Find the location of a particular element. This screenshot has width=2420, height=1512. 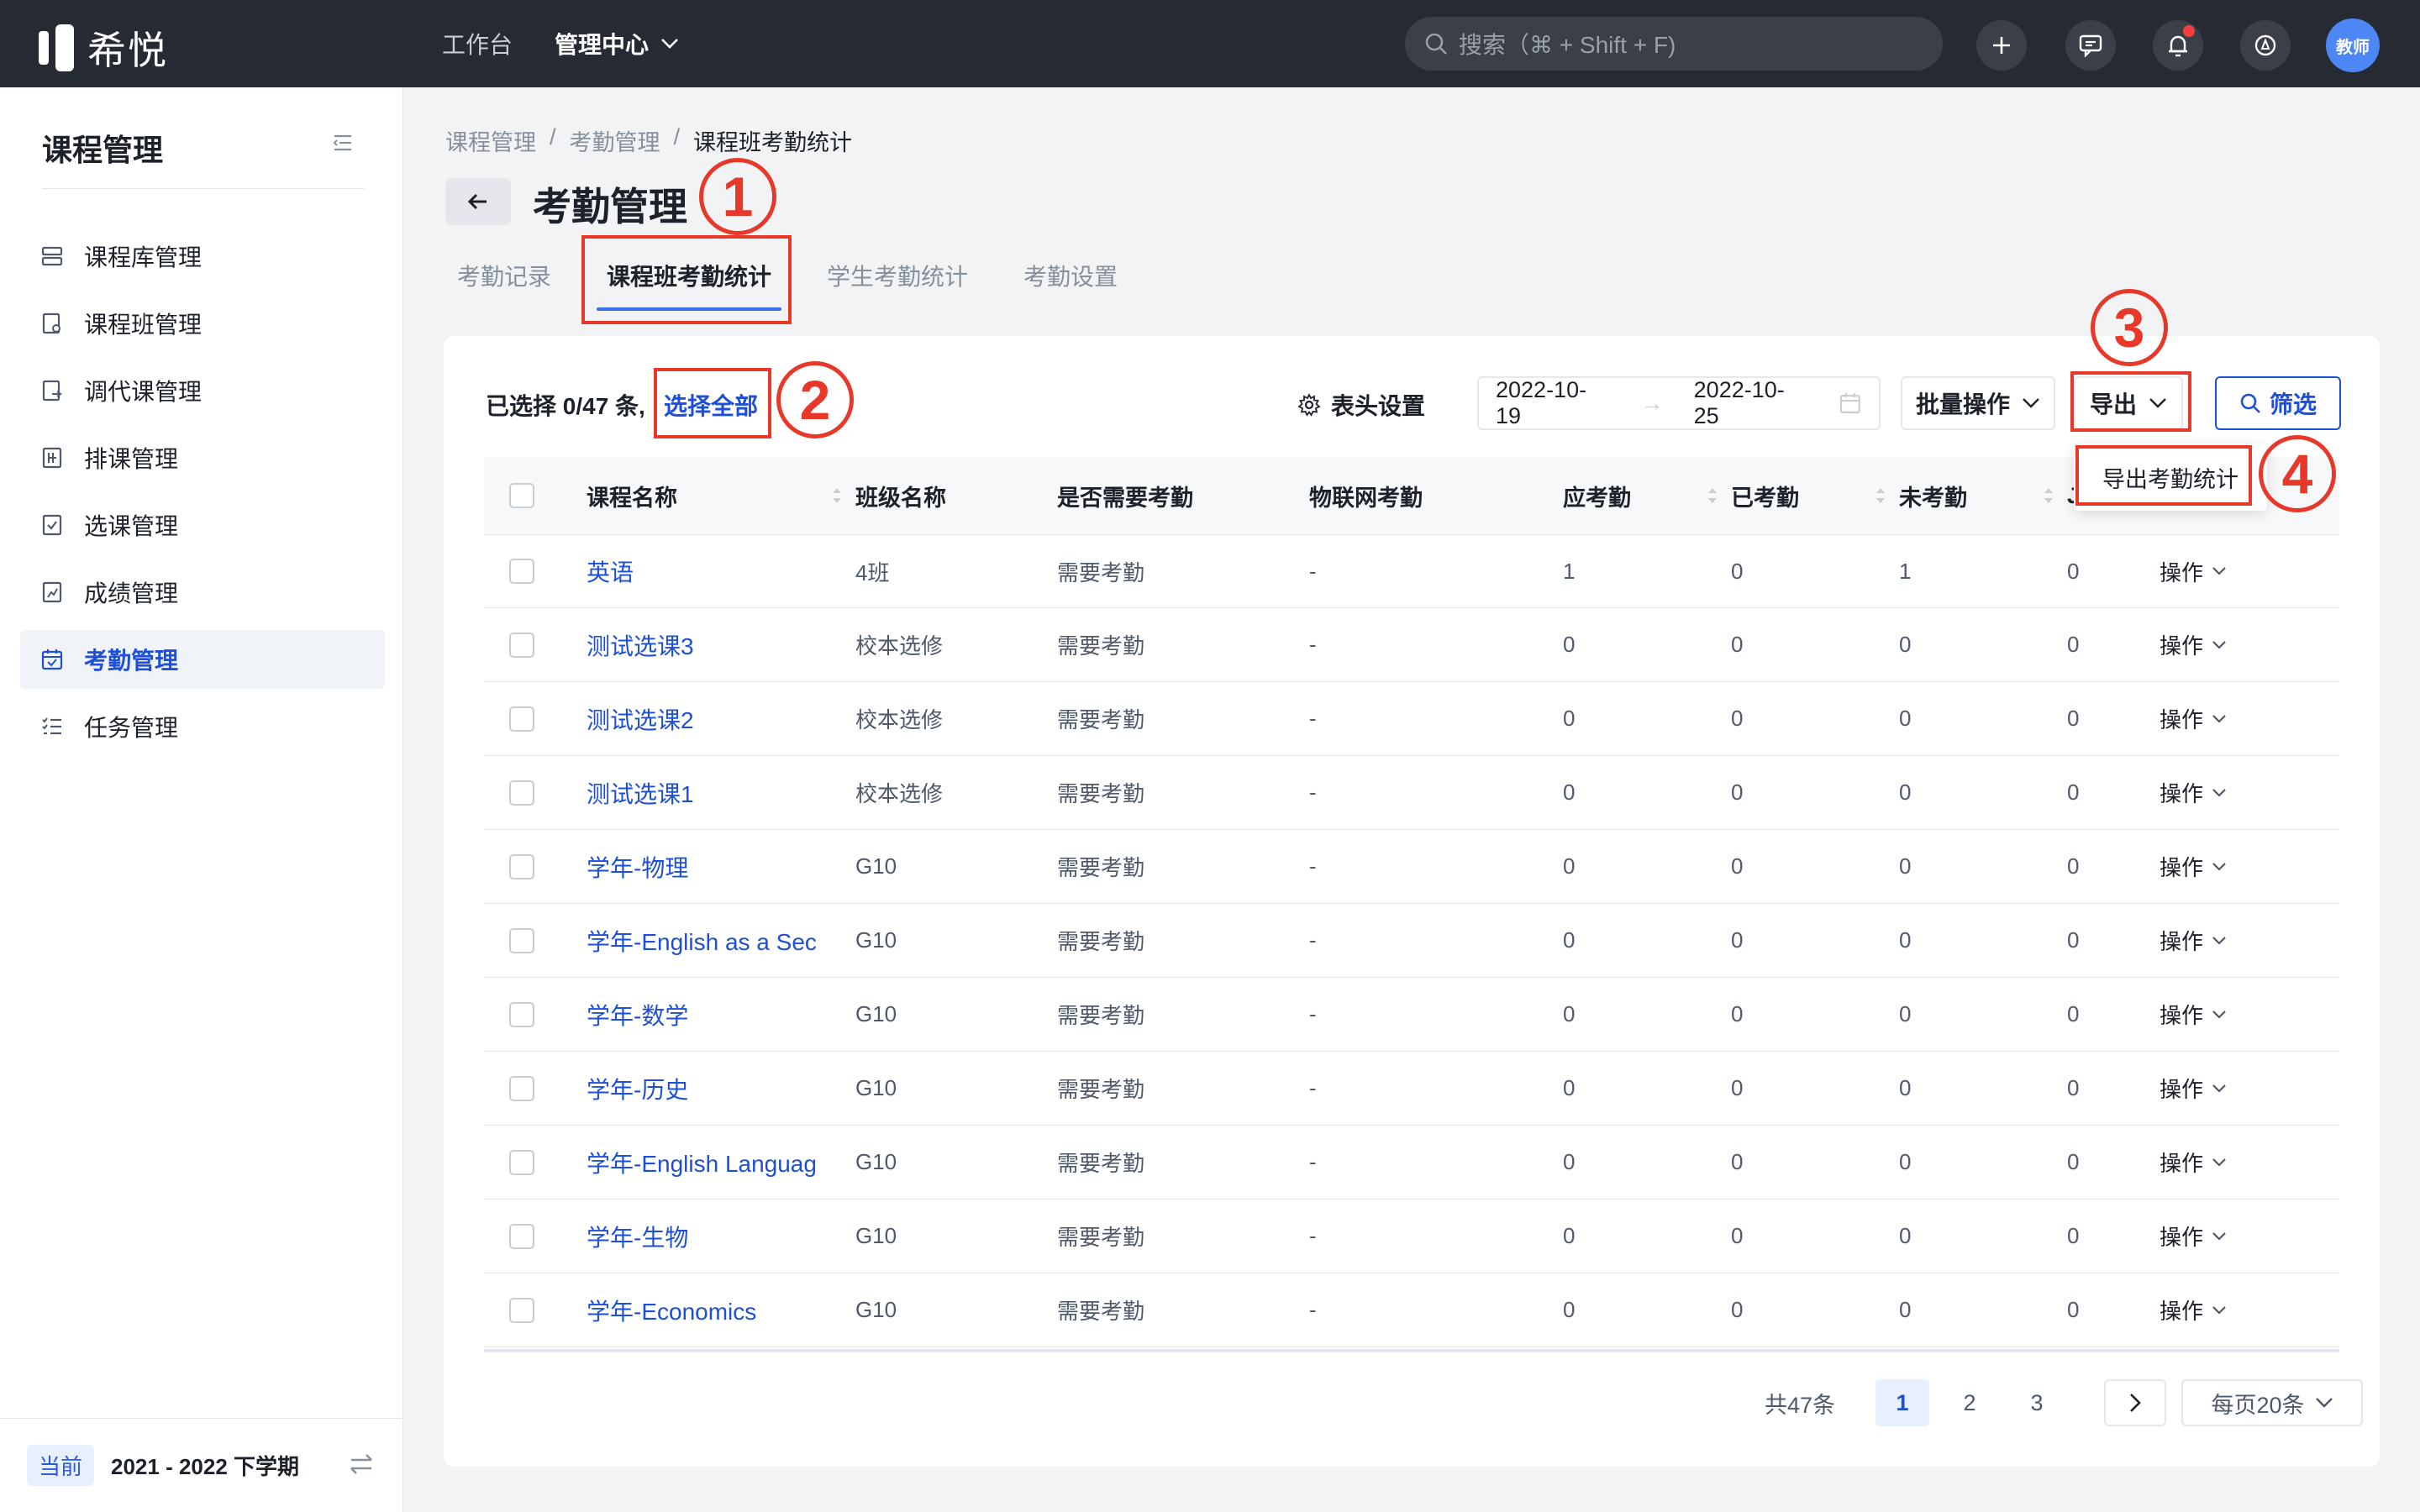

app-switch-button is located at coordinates (2266, 45).